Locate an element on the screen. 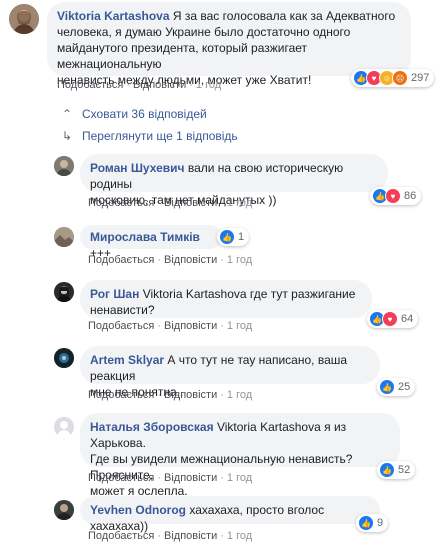 The height and width of the screenshot is (546, 446). reply-text: Viktoria Kartashova где тут разжигание is located at coordinates (249, 294).